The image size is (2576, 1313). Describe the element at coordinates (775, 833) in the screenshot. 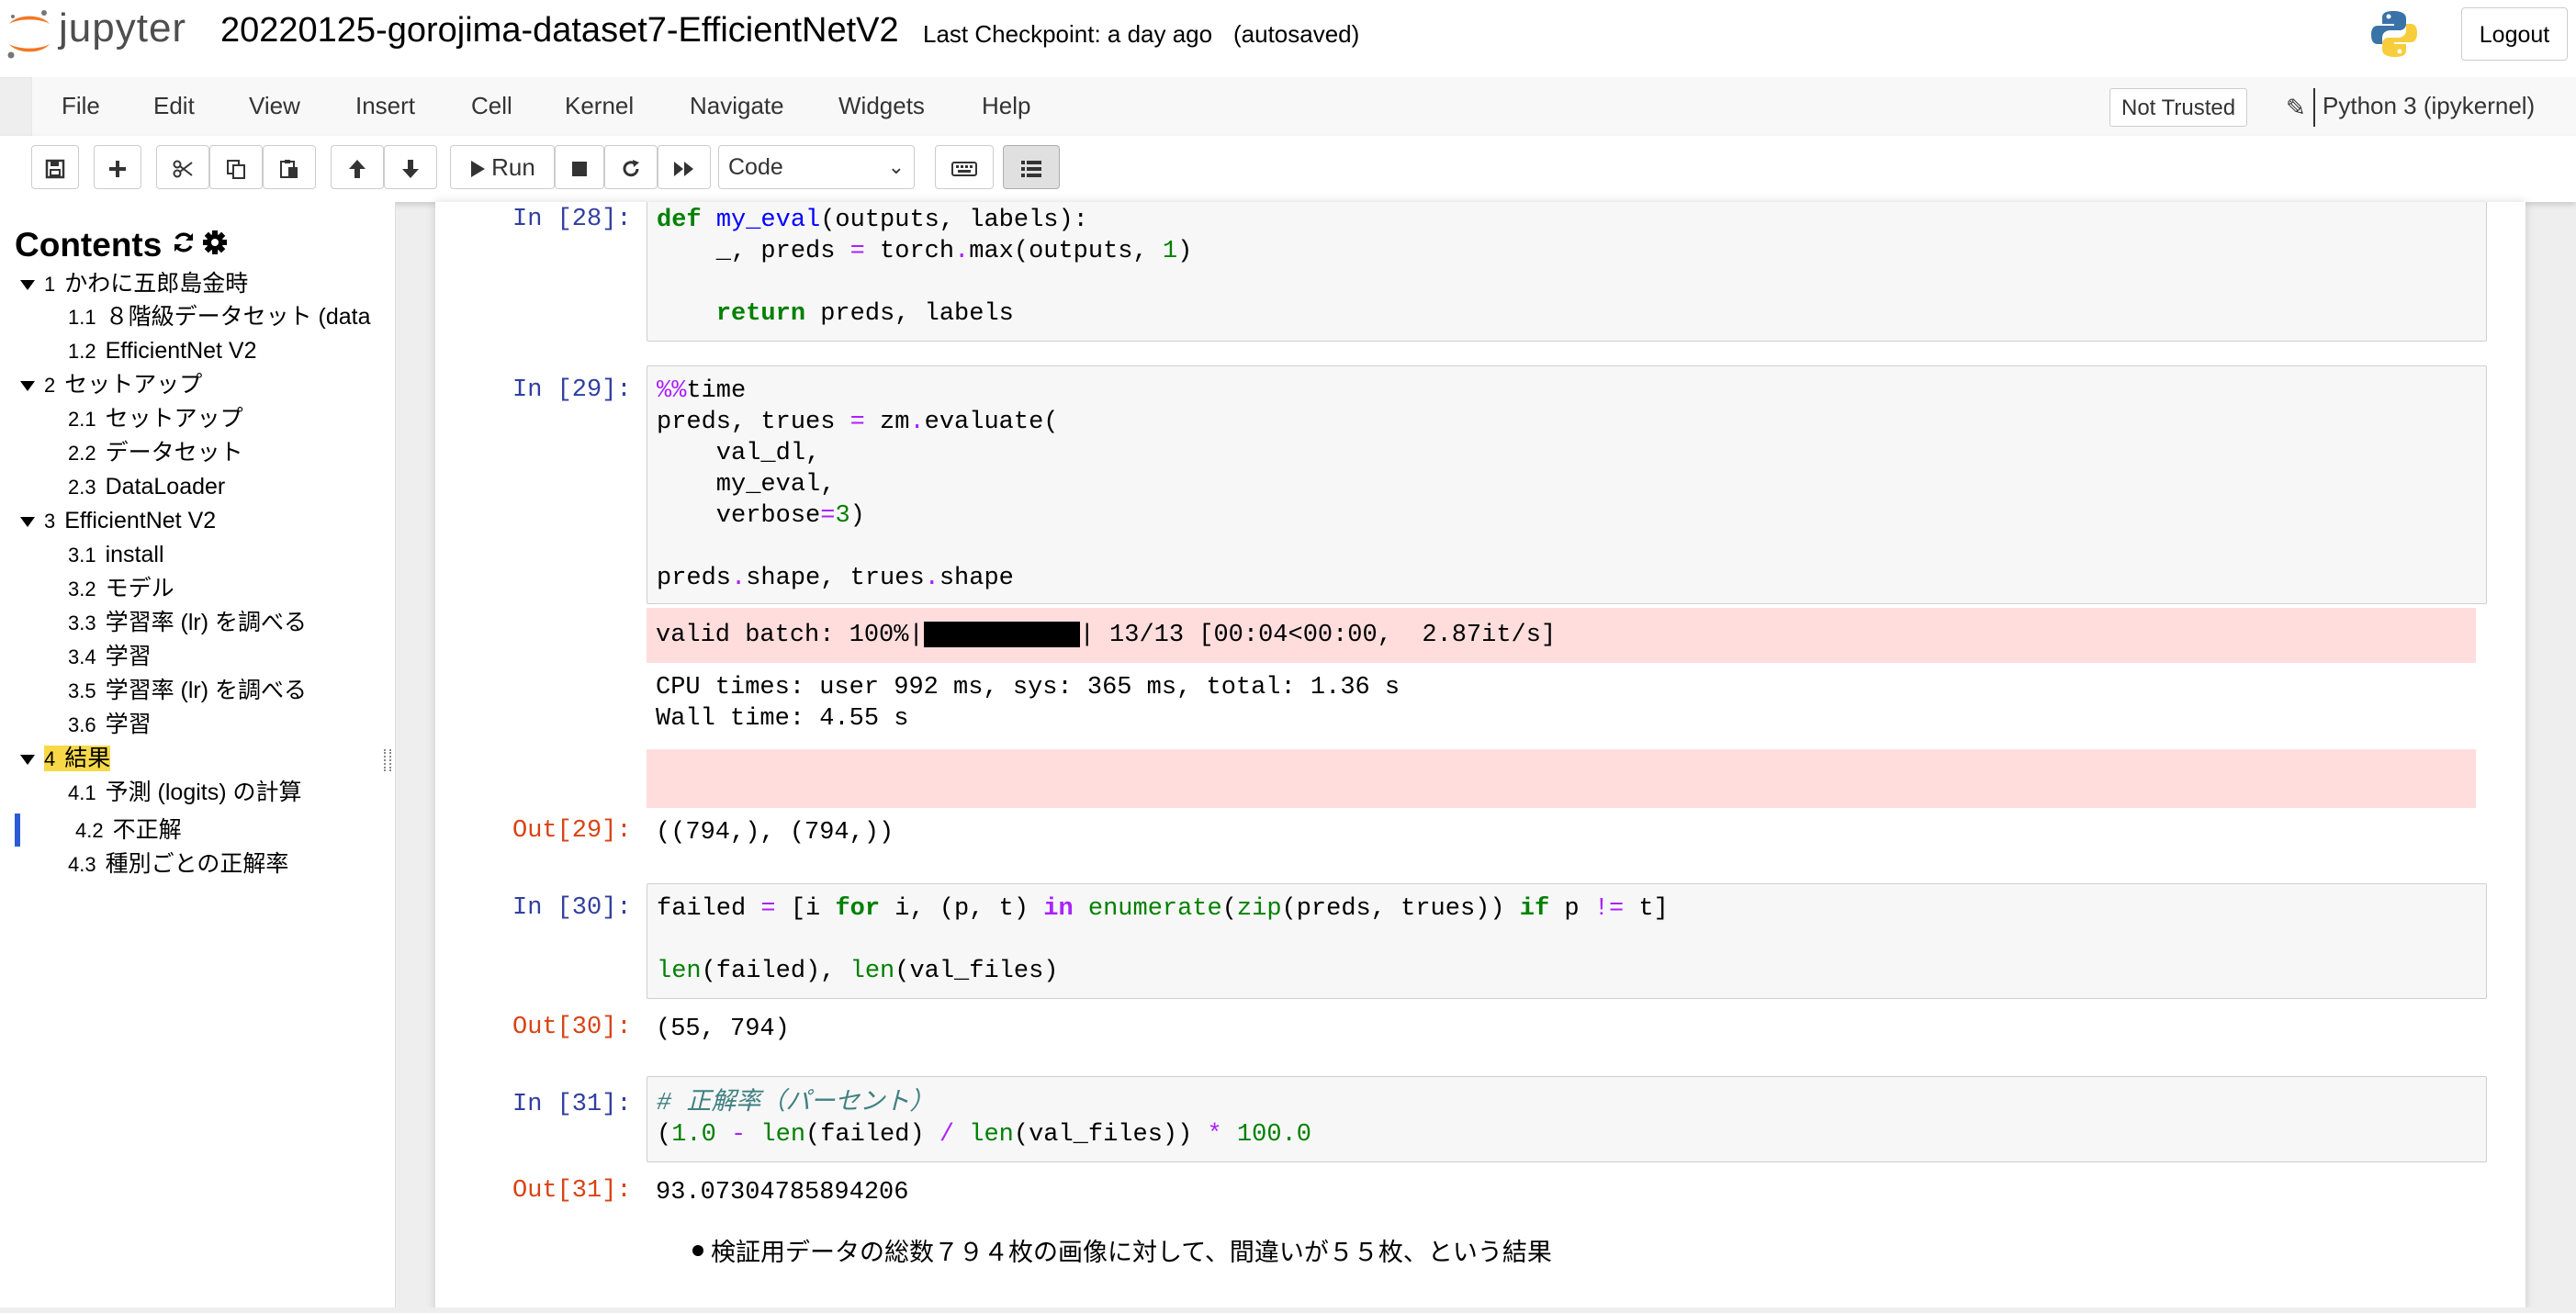

I see `cell-29-output: ((794,), (794,))` at that location.